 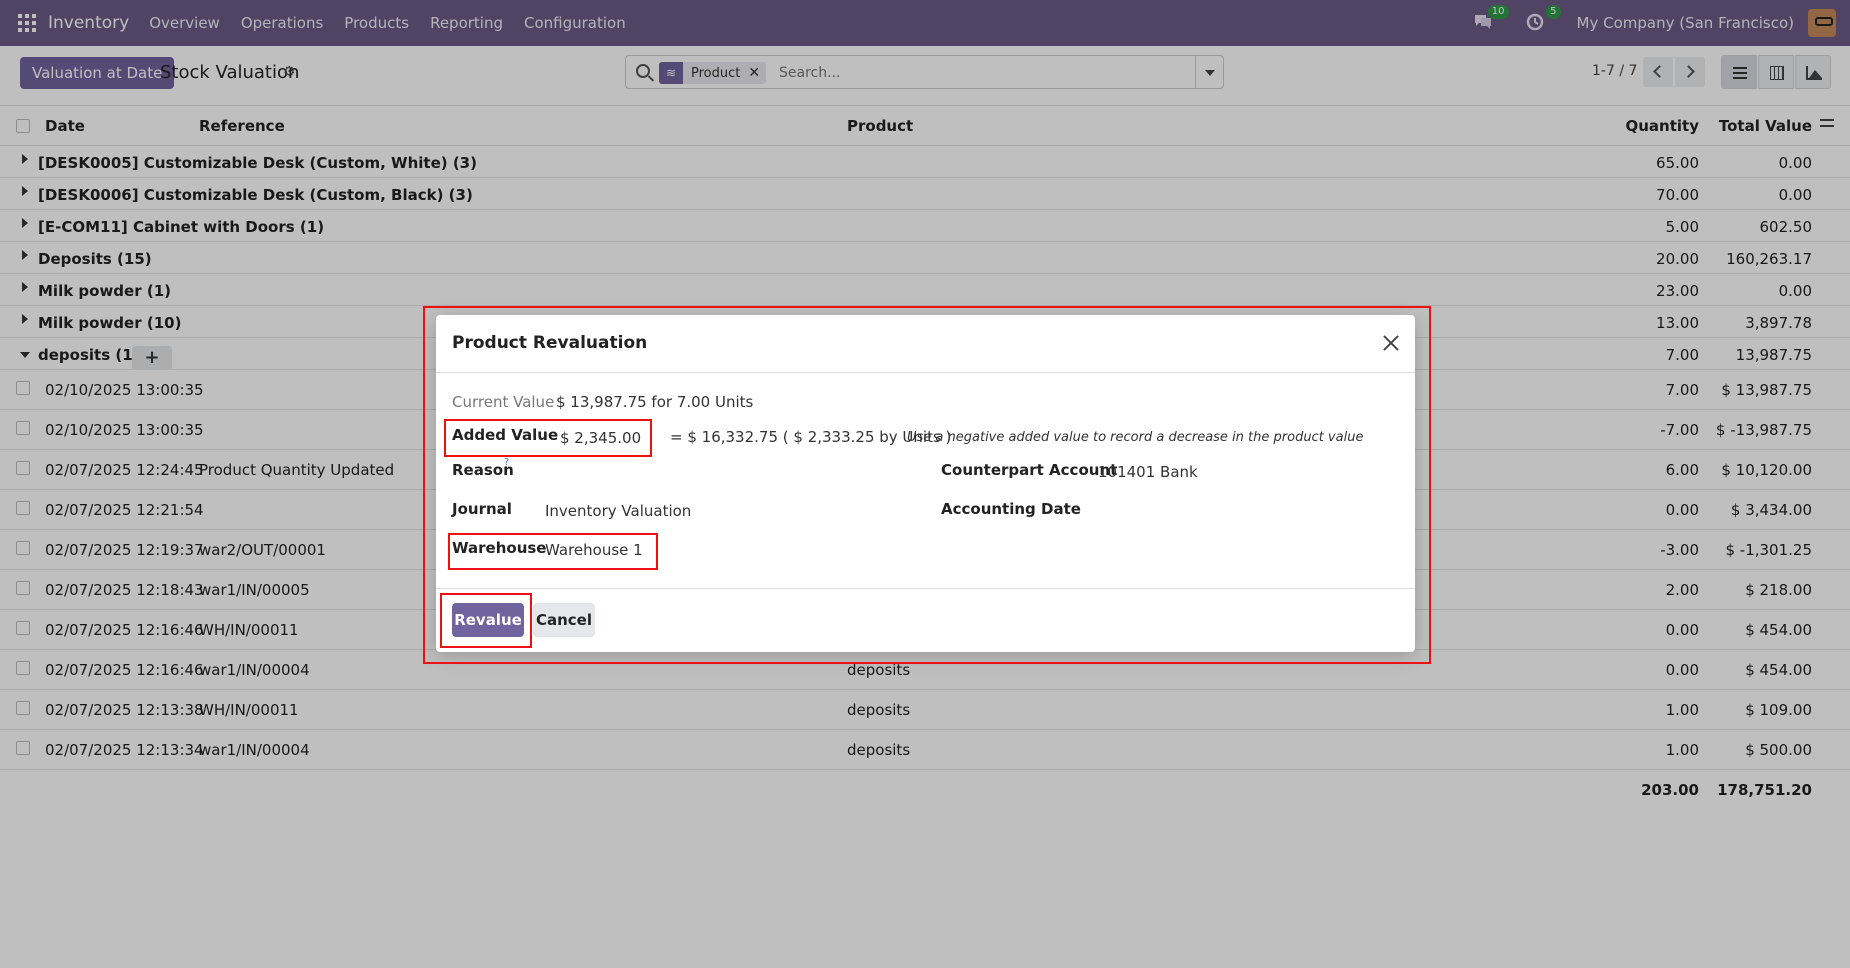 I want to click on cancel-button: Cancel, so click(x=564, y=620).